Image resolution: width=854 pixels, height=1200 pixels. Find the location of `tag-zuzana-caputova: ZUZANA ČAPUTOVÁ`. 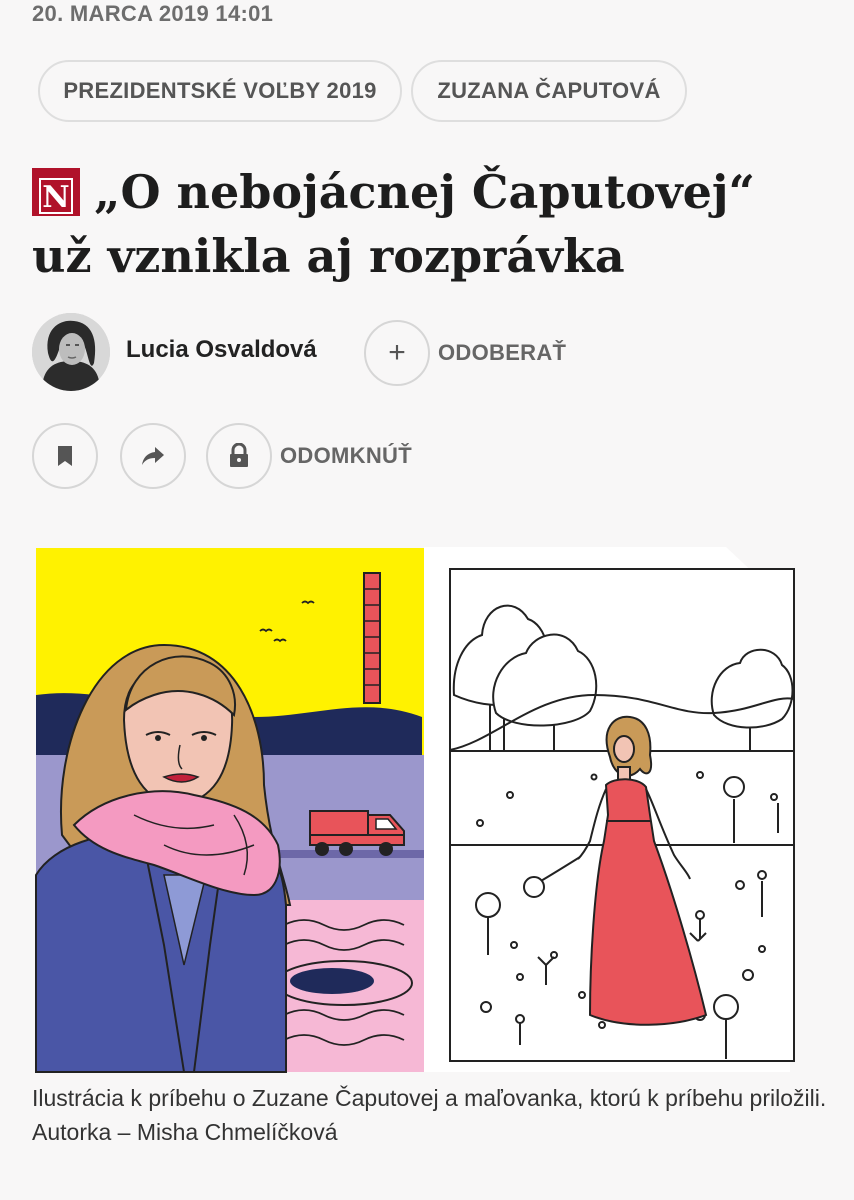

tag-zuzana-caputova: ZUZANA ČAPUTOVÁ is located at coordinates (549, 91).